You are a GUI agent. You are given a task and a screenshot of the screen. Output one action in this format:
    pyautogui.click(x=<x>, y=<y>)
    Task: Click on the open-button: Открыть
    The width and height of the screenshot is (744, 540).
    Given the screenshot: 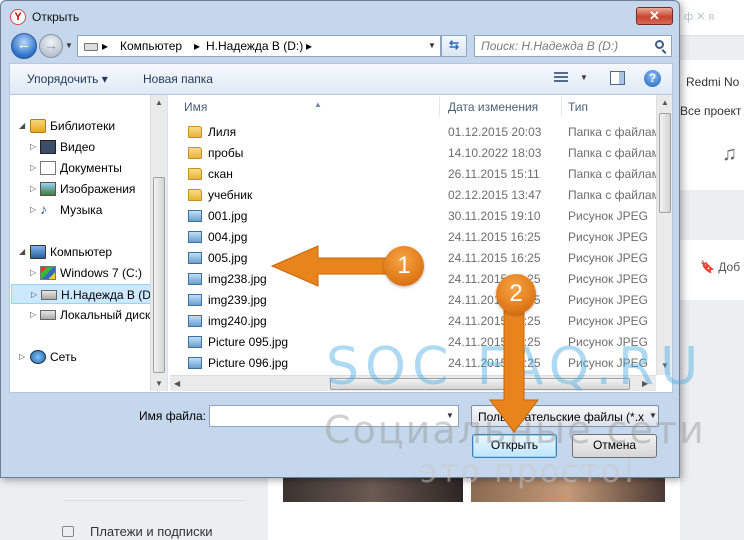 What is the action you would take?
    pyautogui.click(x=514, y=446)
    